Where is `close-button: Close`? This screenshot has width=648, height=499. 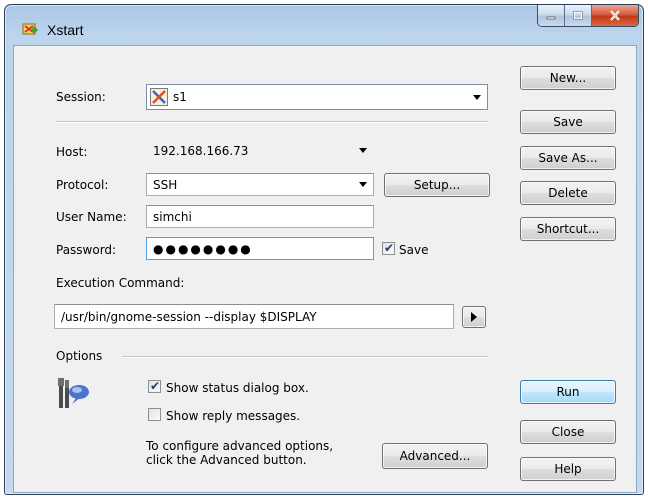 close-button: Close is located at coordinates (568, 432).